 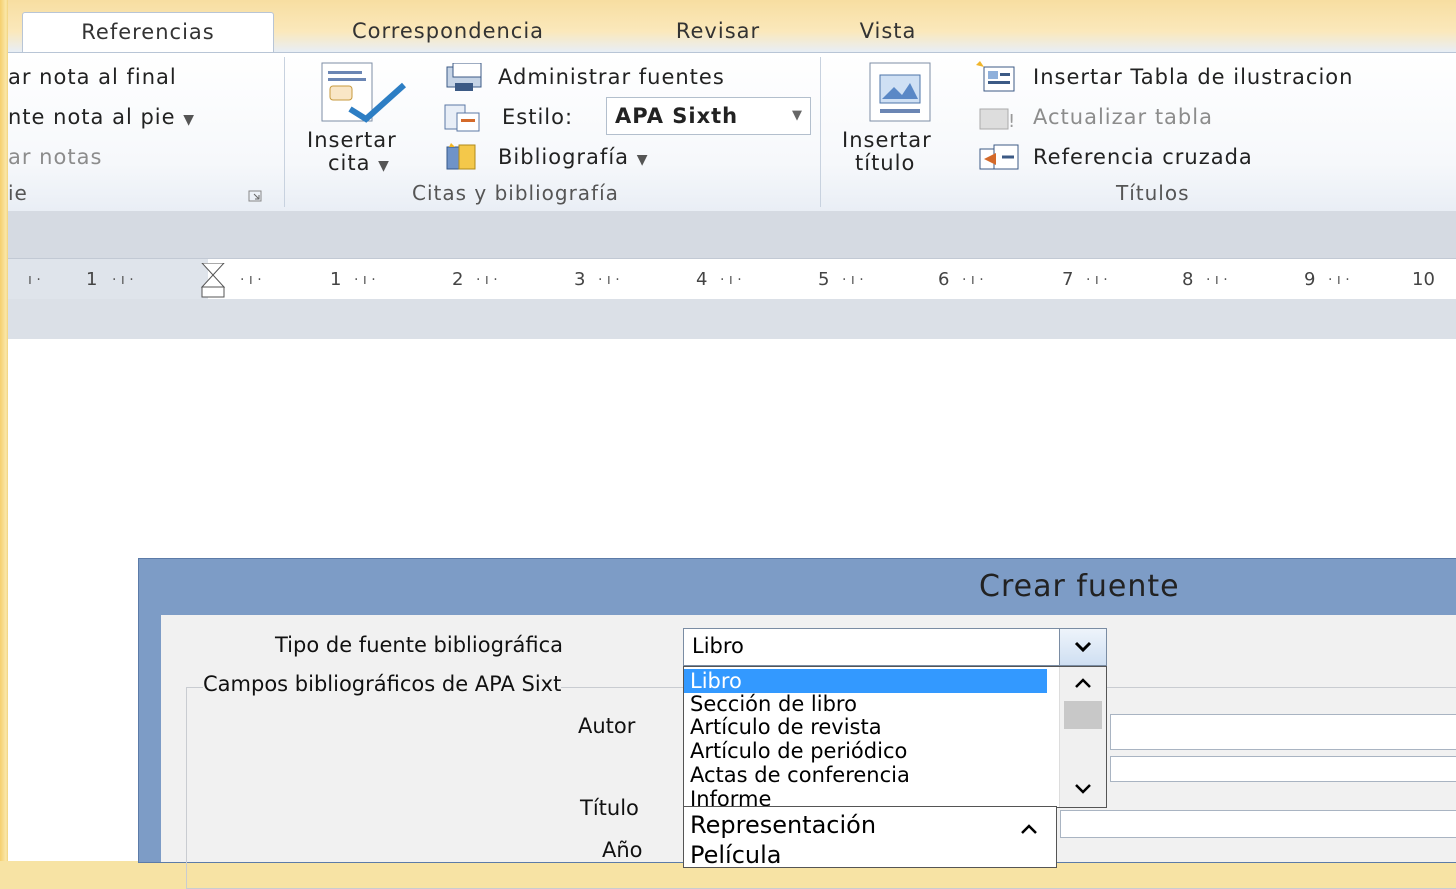 What do you see at coordinates (1423, 279) in the screenshot?
I see `ruler-number: 10` at bounding box center [1423, 279].